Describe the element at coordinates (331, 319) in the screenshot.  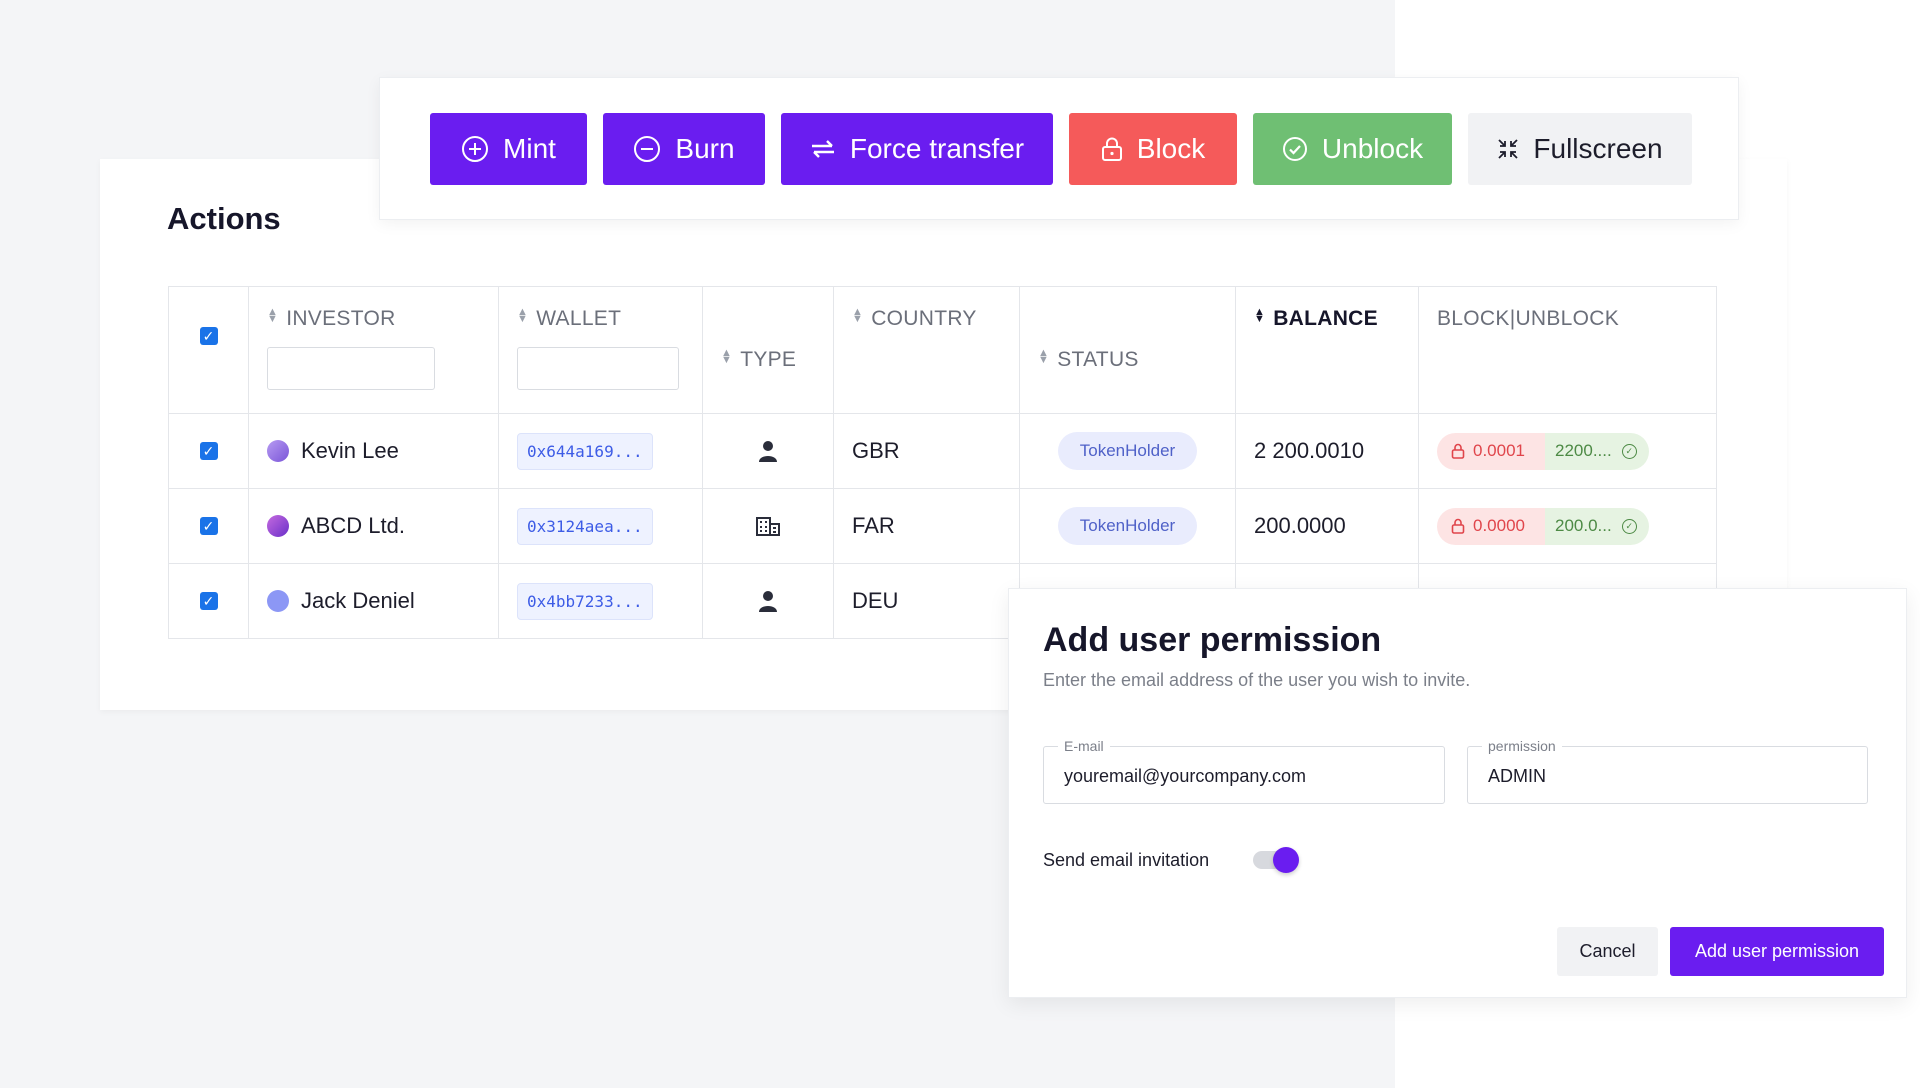
I see `column-header-investor: ▲ ▼ INVESTOR` at that location.